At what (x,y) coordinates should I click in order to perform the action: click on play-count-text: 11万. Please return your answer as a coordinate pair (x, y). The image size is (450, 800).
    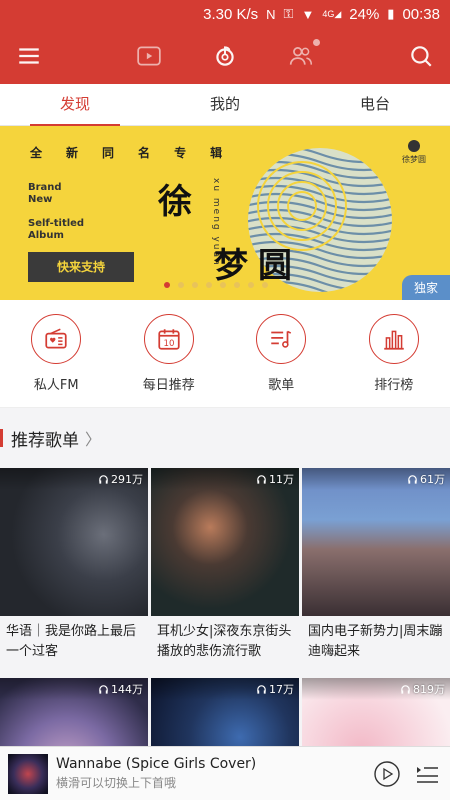
    Looking at the image, I should click on (281, 479).